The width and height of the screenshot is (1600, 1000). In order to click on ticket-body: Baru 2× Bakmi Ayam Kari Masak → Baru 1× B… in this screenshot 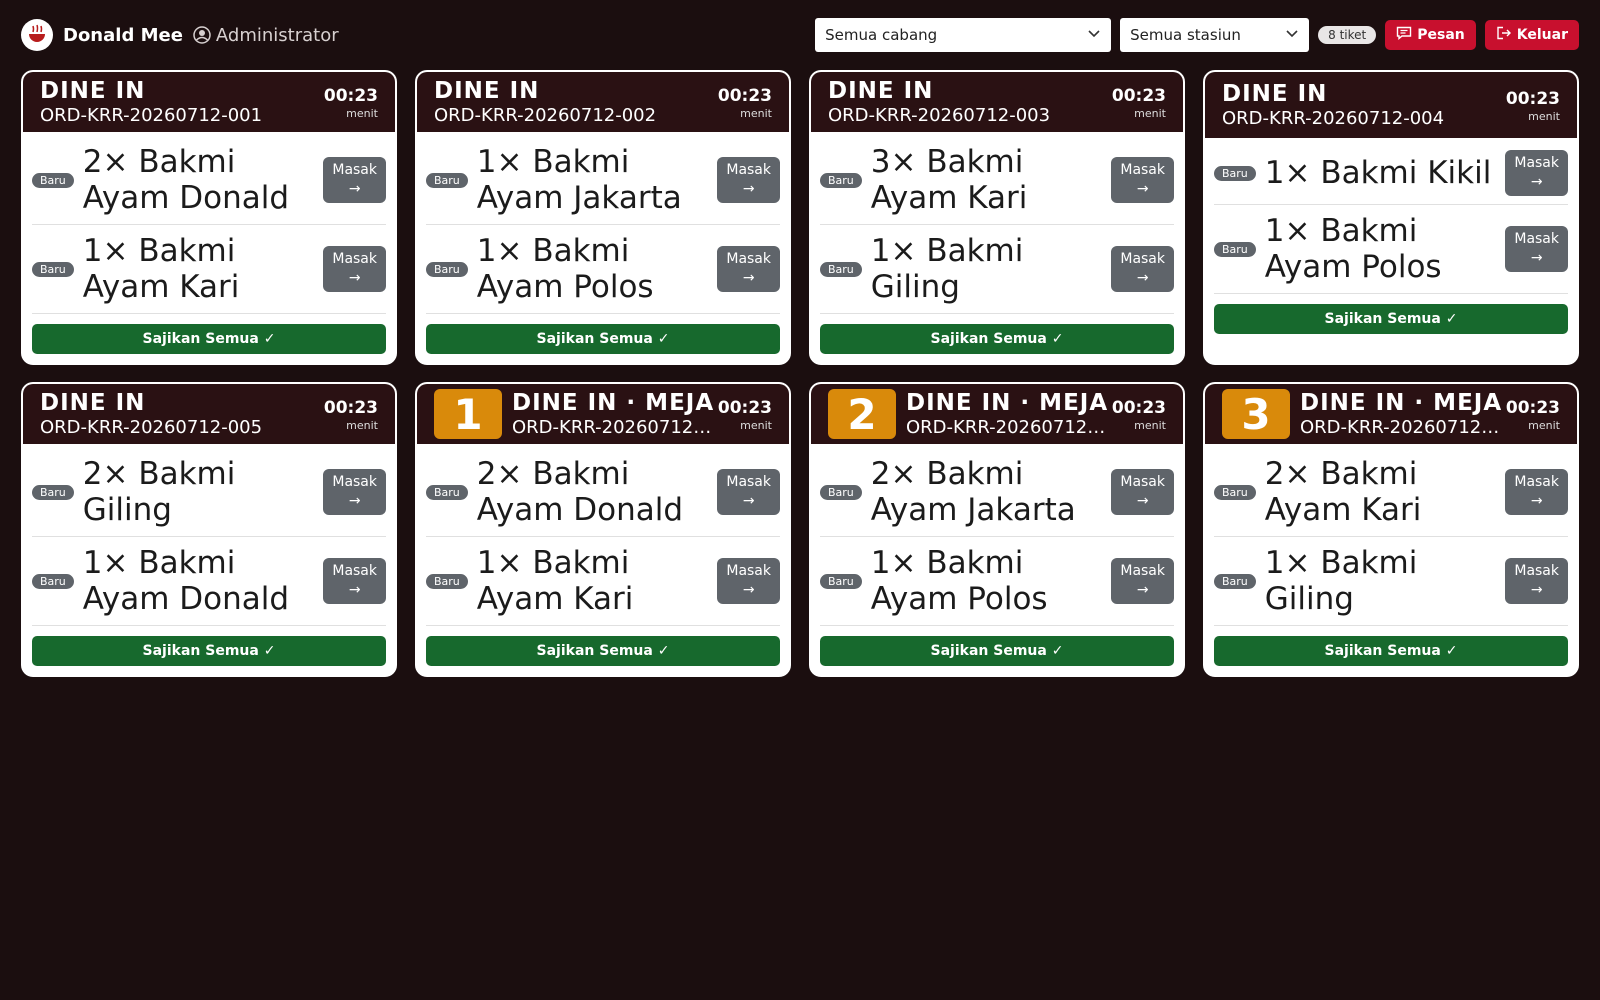, I will do `click(1391, 559)`.